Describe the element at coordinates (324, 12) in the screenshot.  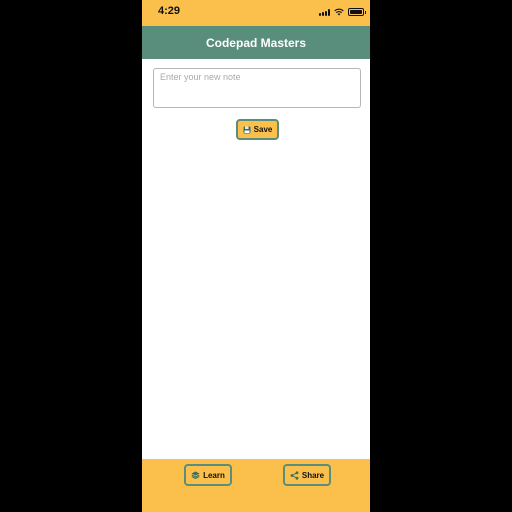
I see `signal-icon` at that location.